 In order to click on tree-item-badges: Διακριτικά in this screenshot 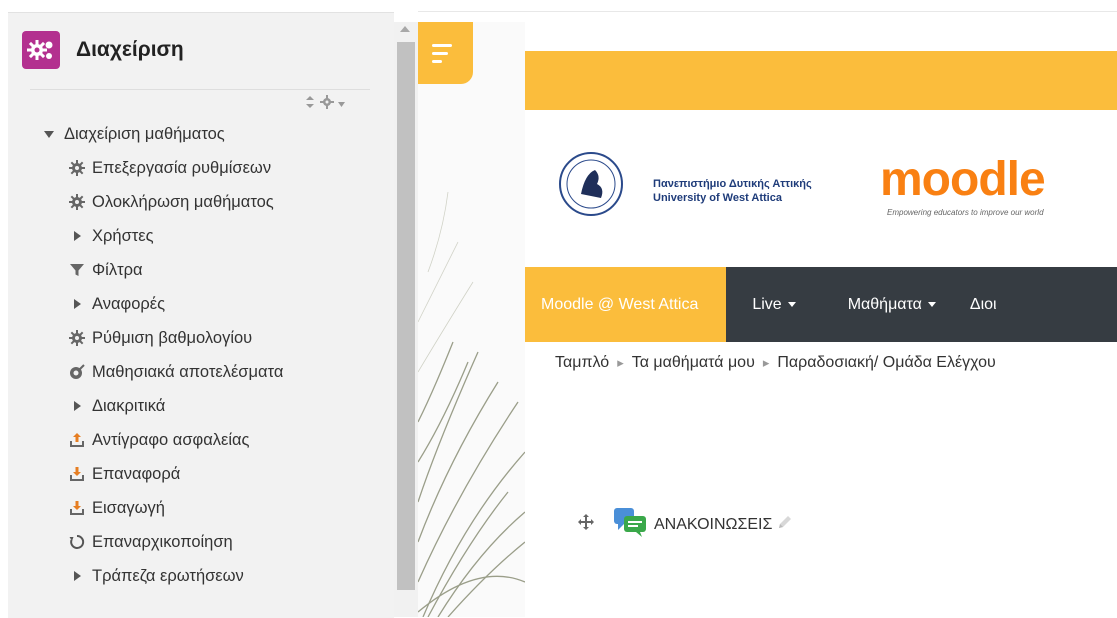, I will do `click(201, 406)`.